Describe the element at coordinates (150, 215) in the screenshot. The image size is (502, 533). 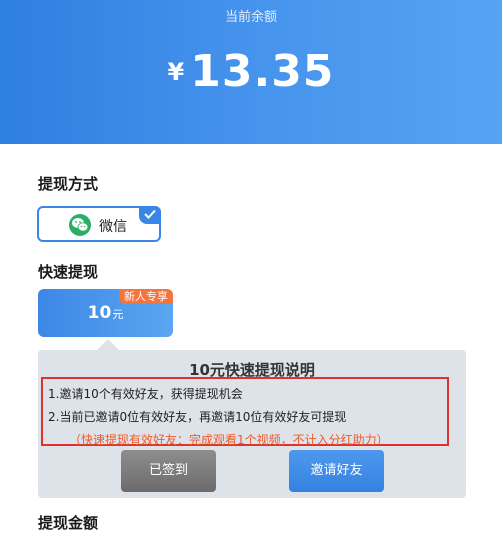
I see `selected-check-icon` at that location.